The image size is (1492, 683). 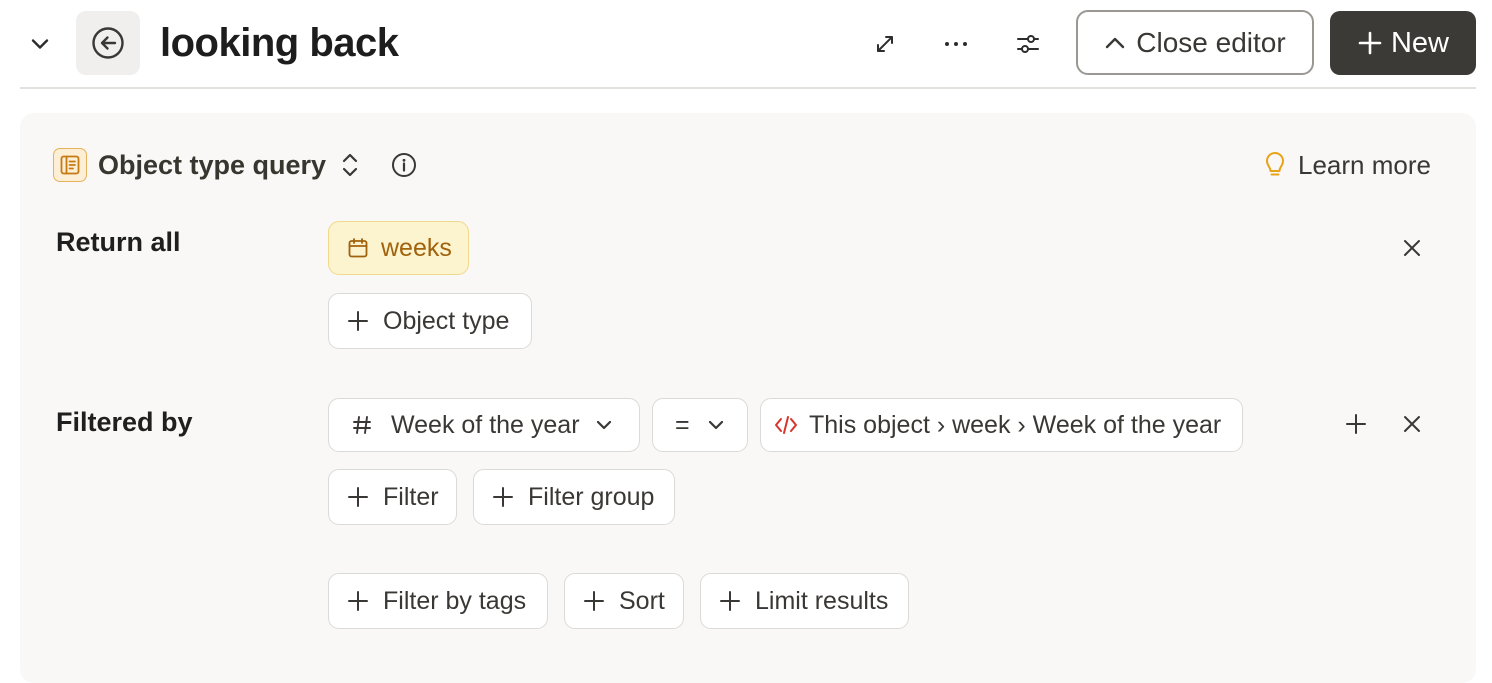 I want to click on filter-by-tags-button: Filter by tags, so click(x=438, y=601).